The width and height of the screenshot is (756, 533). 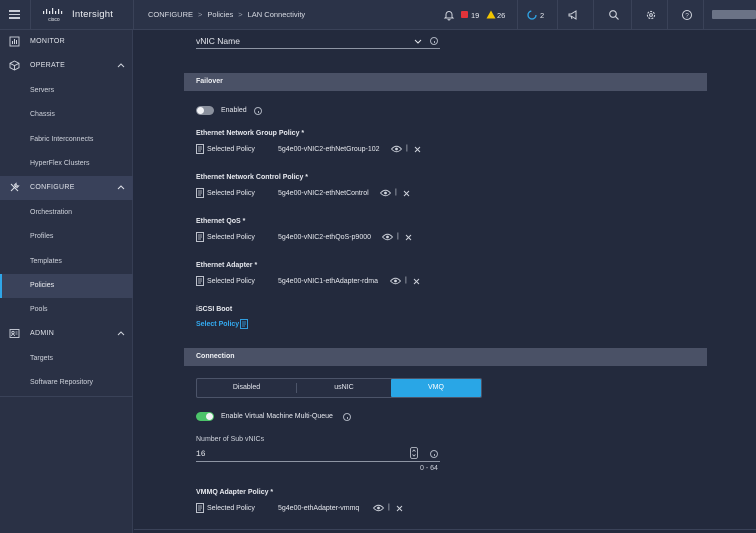 What do you see at coordinates (205, 110) in the screenshot?
I see `failover-enabled-toggle` at bounding box center [205, 110].